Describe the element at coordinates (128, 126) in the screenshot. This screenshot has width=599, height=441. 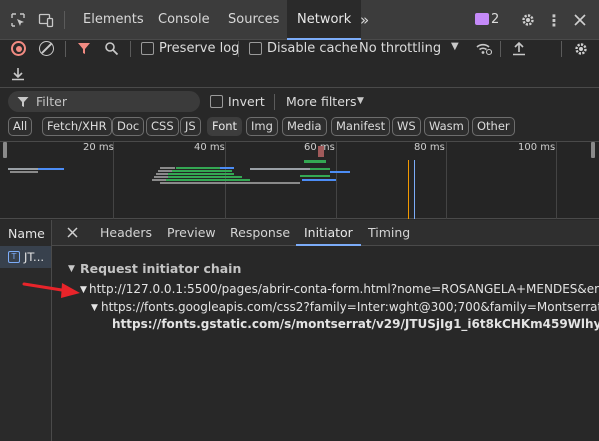
I see `type-filter-doc: Doc` at that location.